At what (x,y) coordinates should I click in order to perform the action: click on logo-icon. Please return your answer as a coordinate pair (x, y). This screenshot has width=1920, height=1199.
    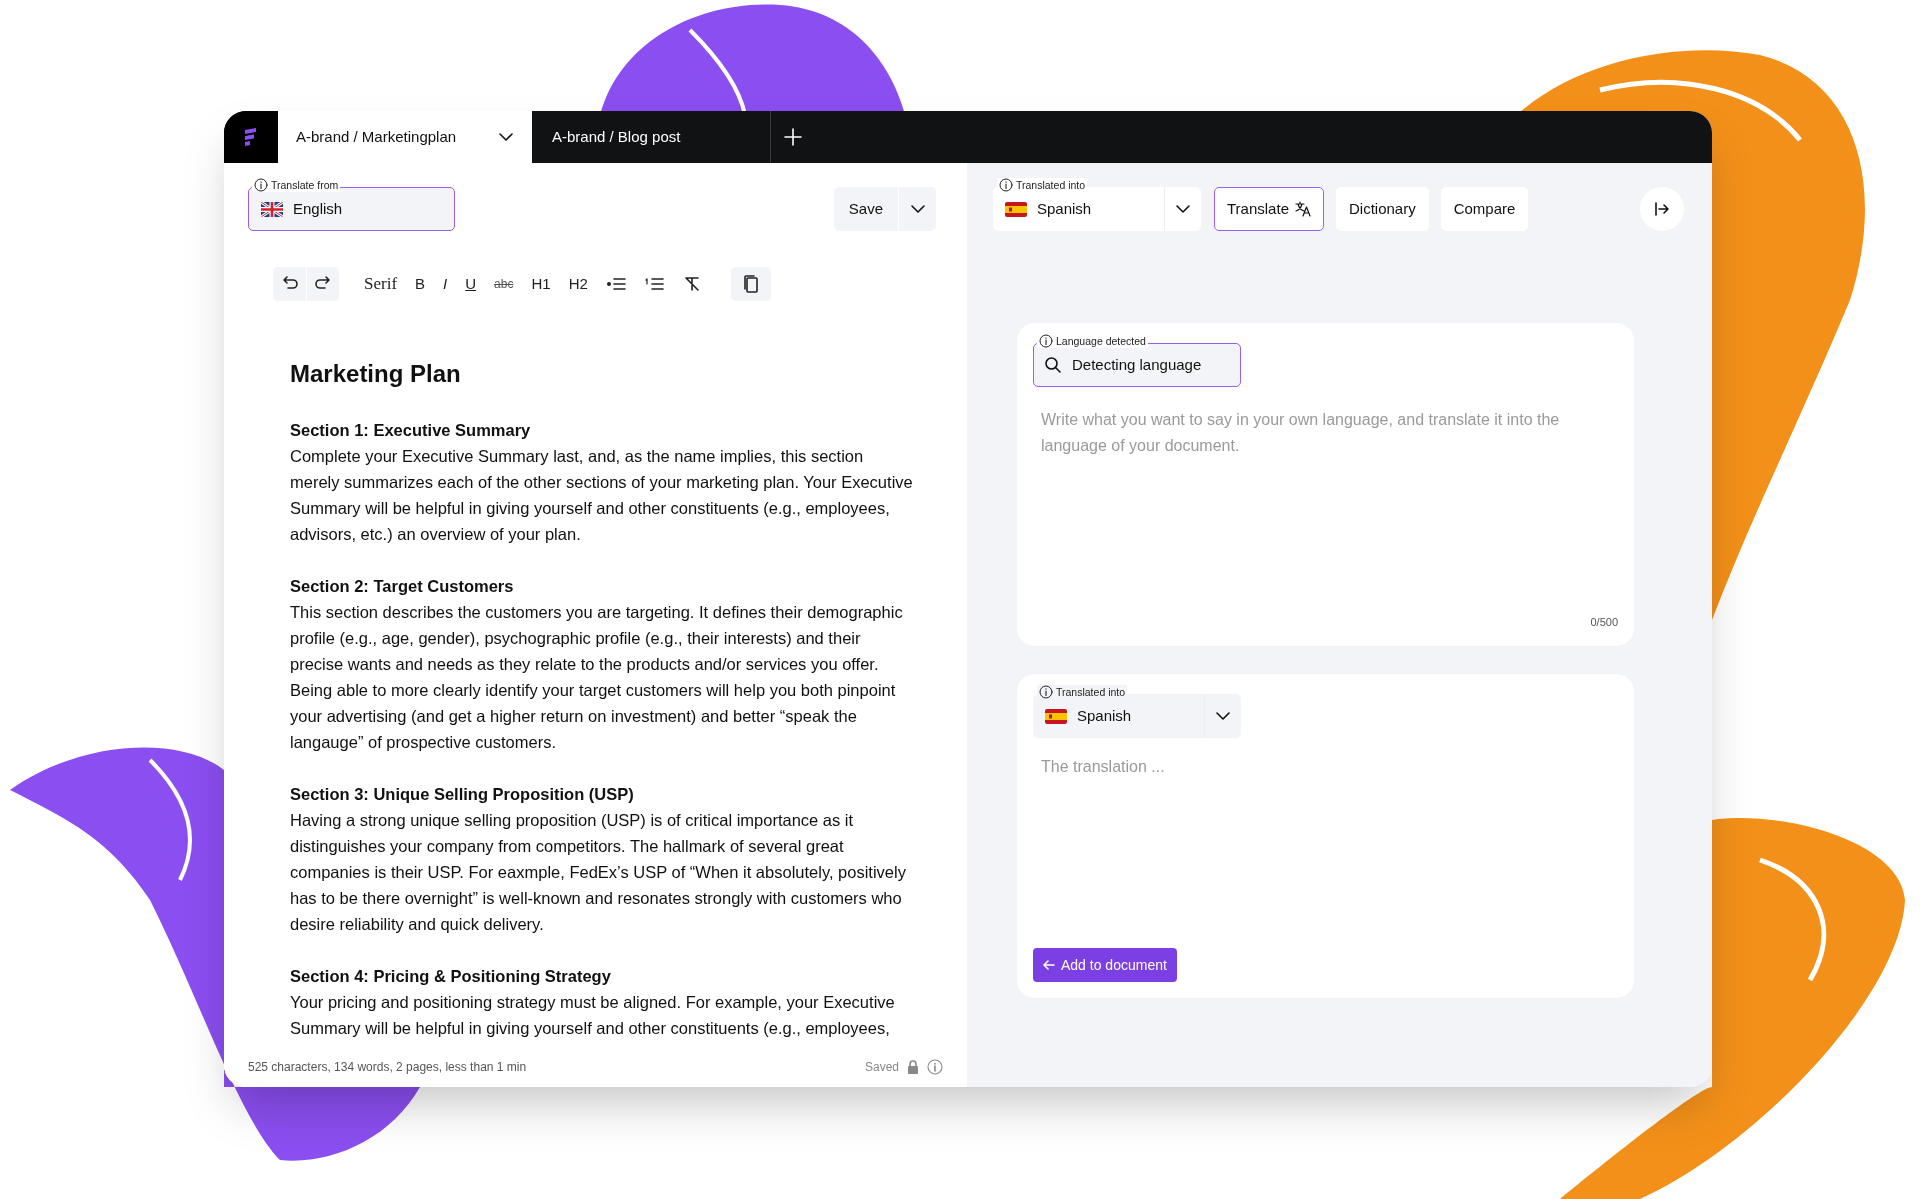
    Looking at the image, I should click on (251, 137).